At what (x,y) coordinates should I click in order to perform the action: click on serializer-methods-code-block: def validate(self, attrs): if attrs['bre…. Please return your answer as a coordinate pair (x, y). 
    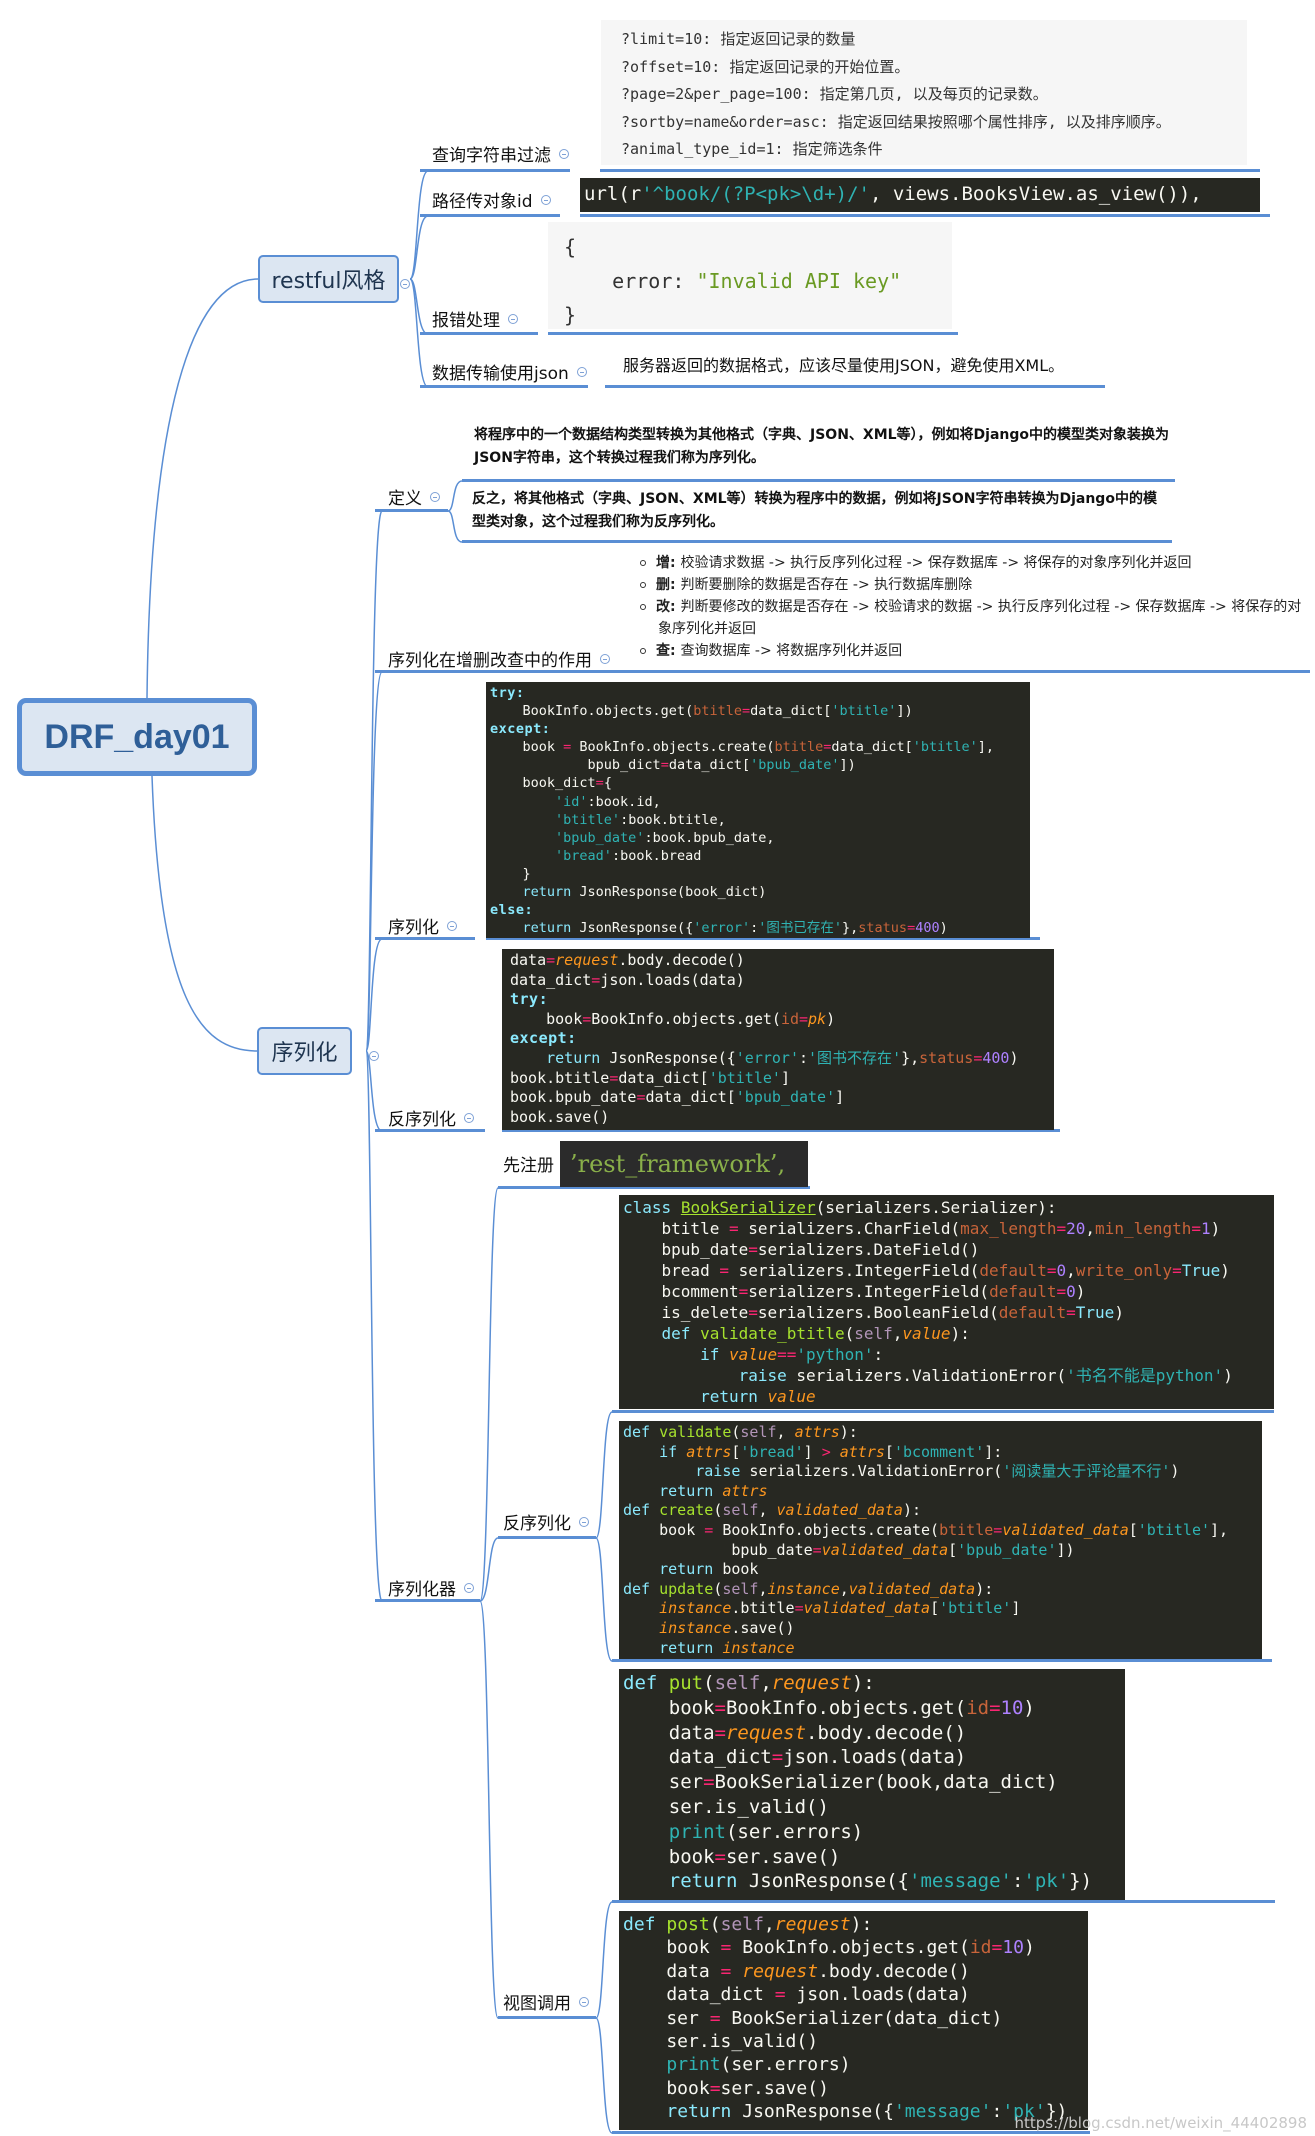
    Looking at the image, I should click on (940, 1540).